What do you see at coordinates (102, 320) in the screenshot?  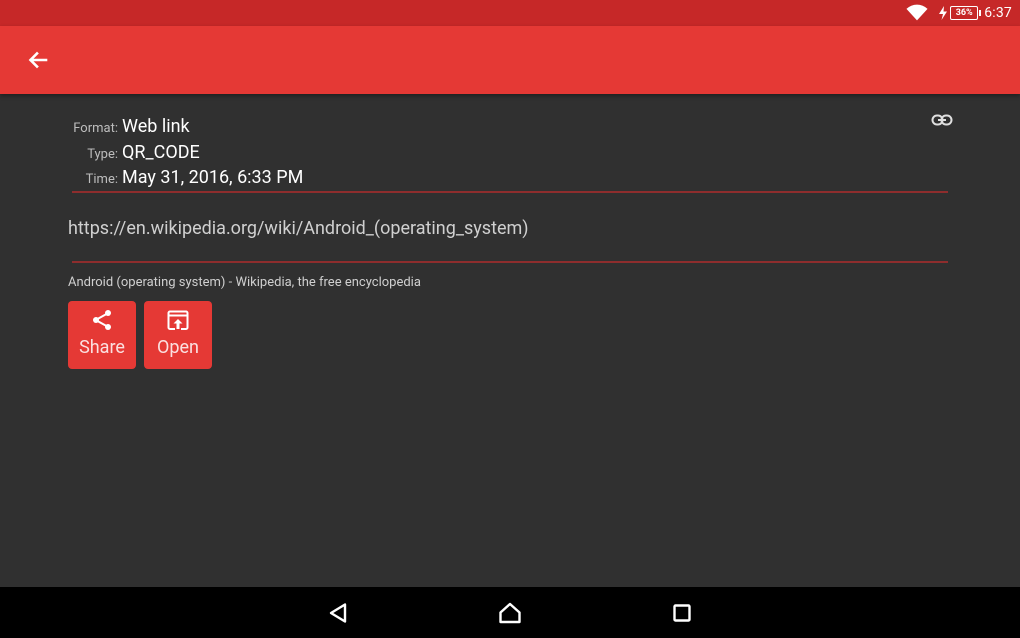 I see `share-icon` at bounding box center [102, 320].